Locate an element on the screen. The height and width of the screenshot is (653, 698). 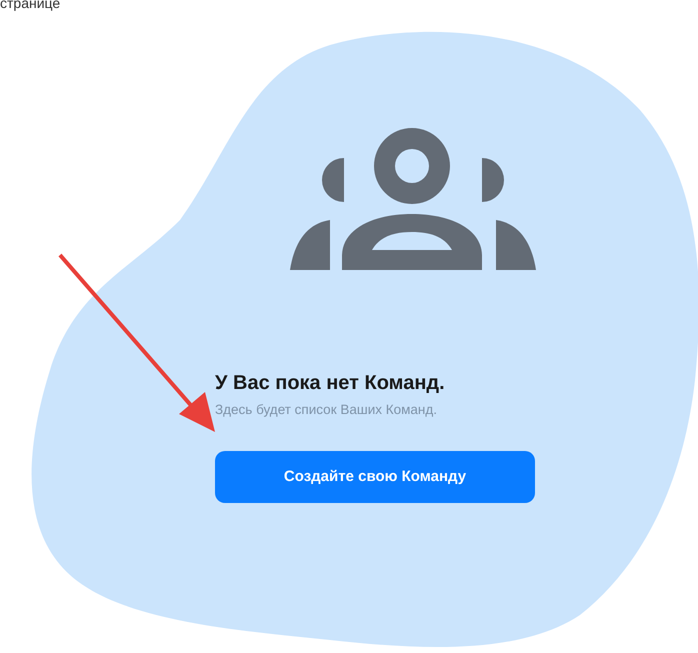
page-text: странице is located at coordinates (30, 6).